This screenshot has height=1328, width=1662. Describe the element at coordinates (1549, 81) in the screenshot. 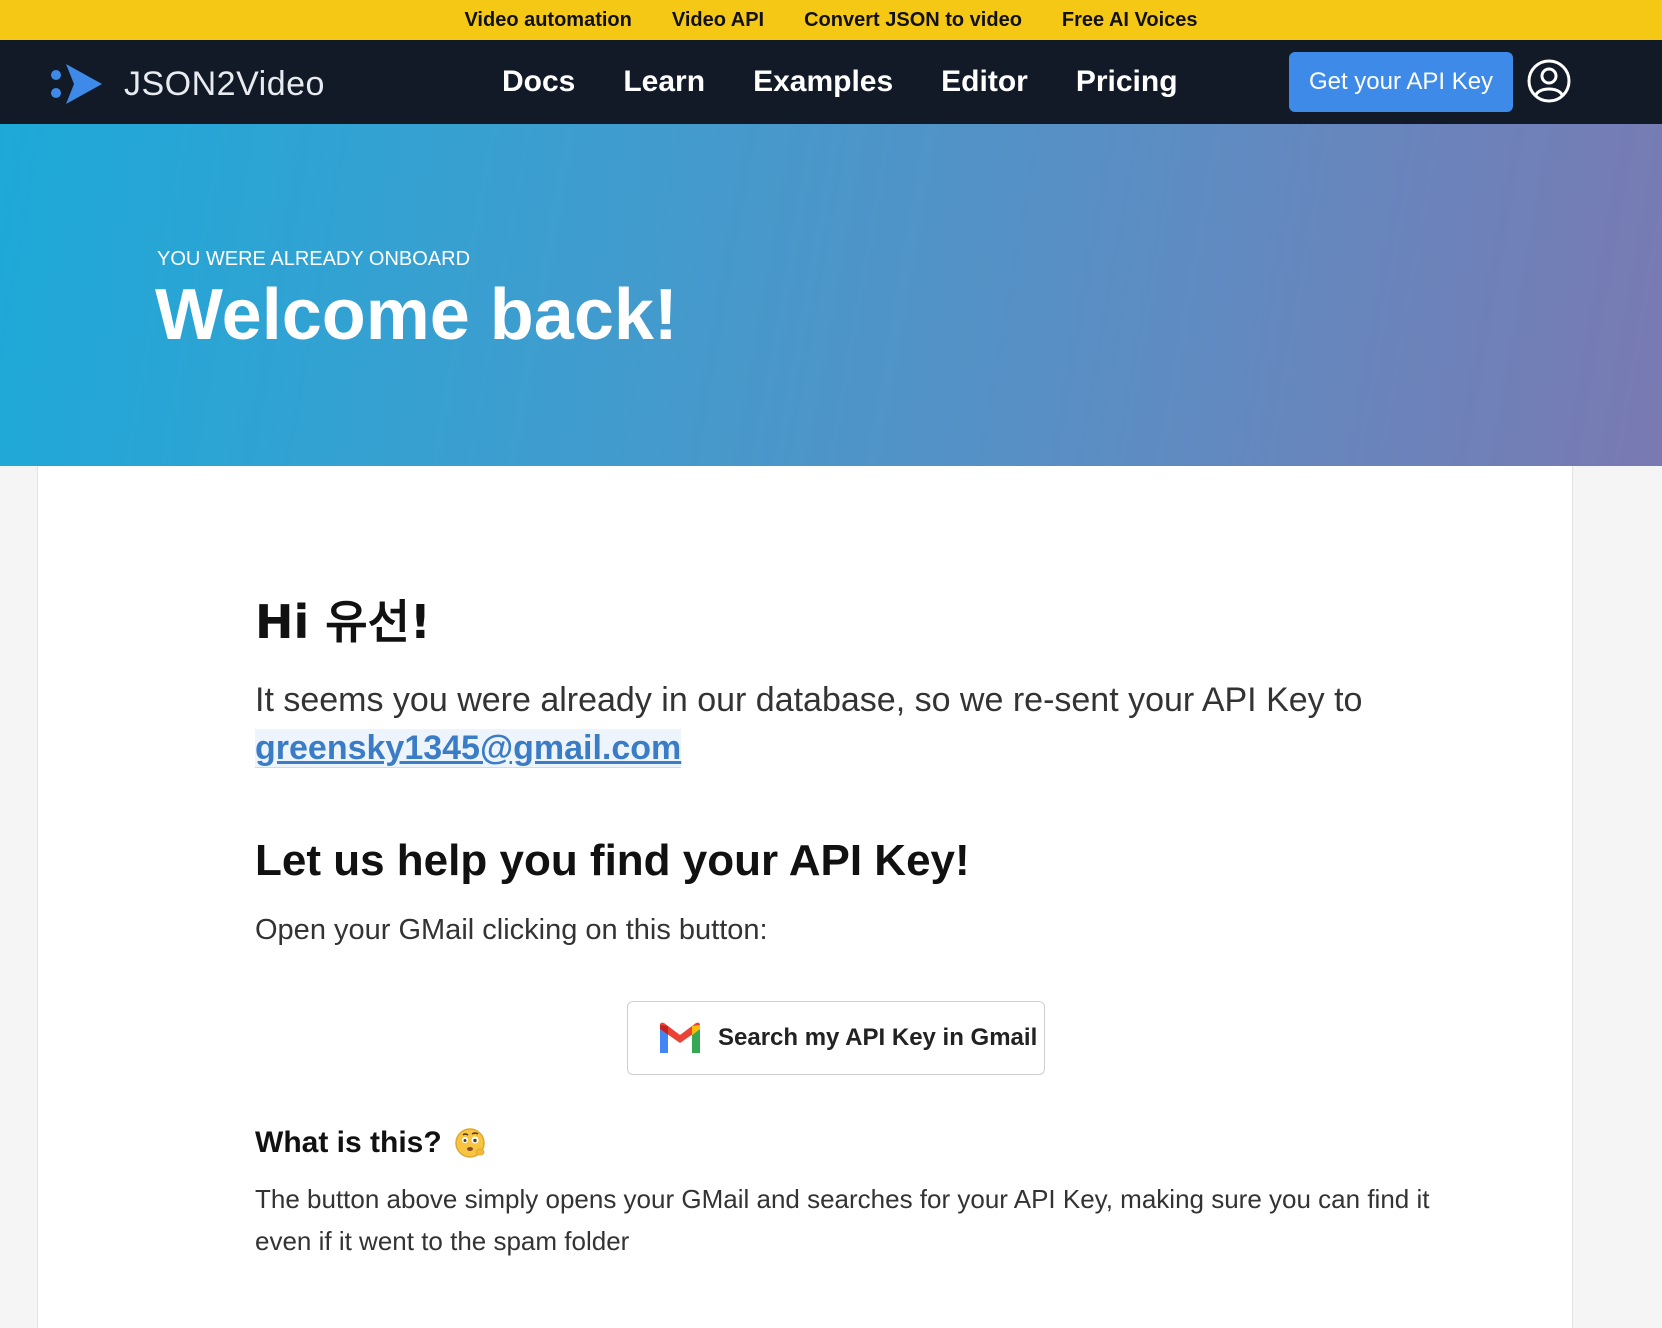

I see `user-circle-icon` at that location.